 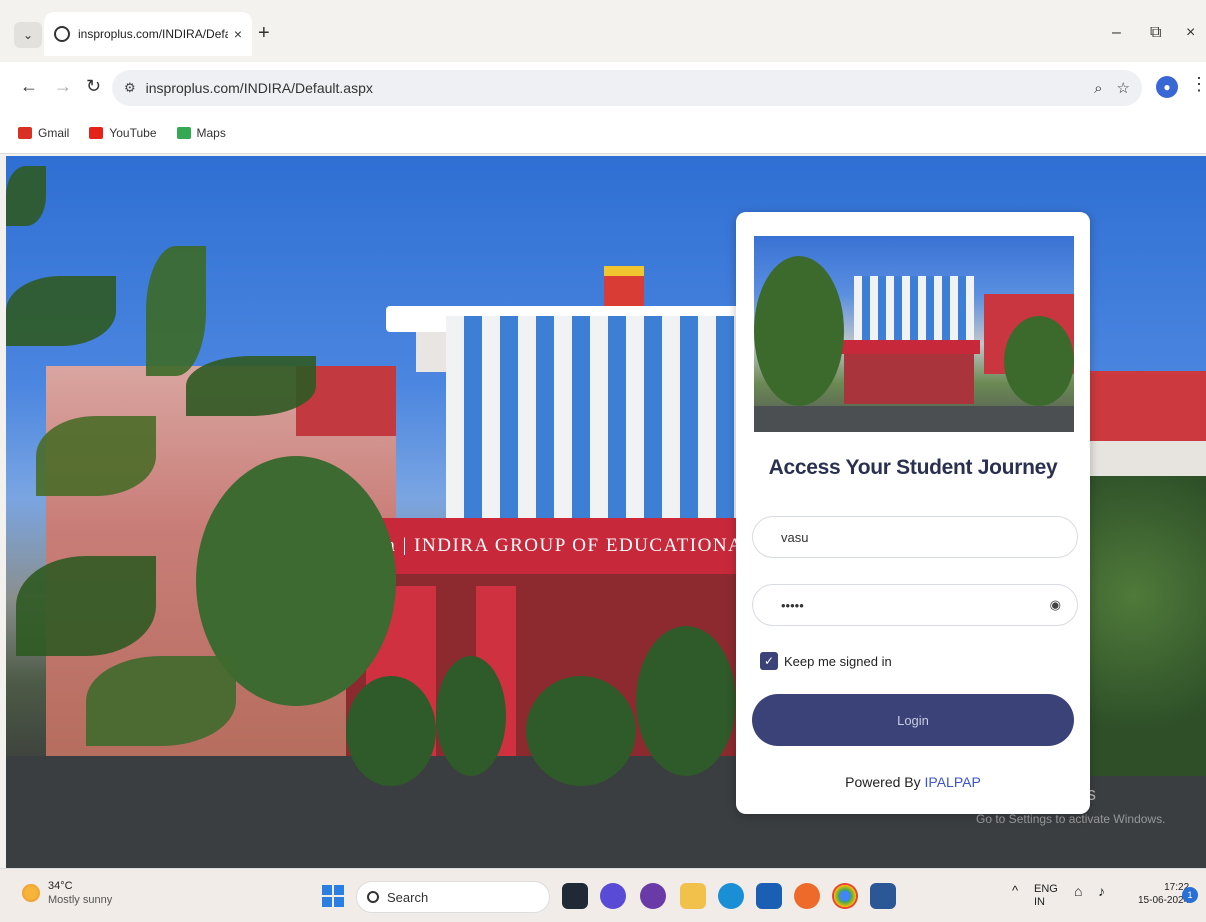 I want to click on browser-tab: insproplus.com/INDIRA/Defaul ×, so click(x=148, y=34).